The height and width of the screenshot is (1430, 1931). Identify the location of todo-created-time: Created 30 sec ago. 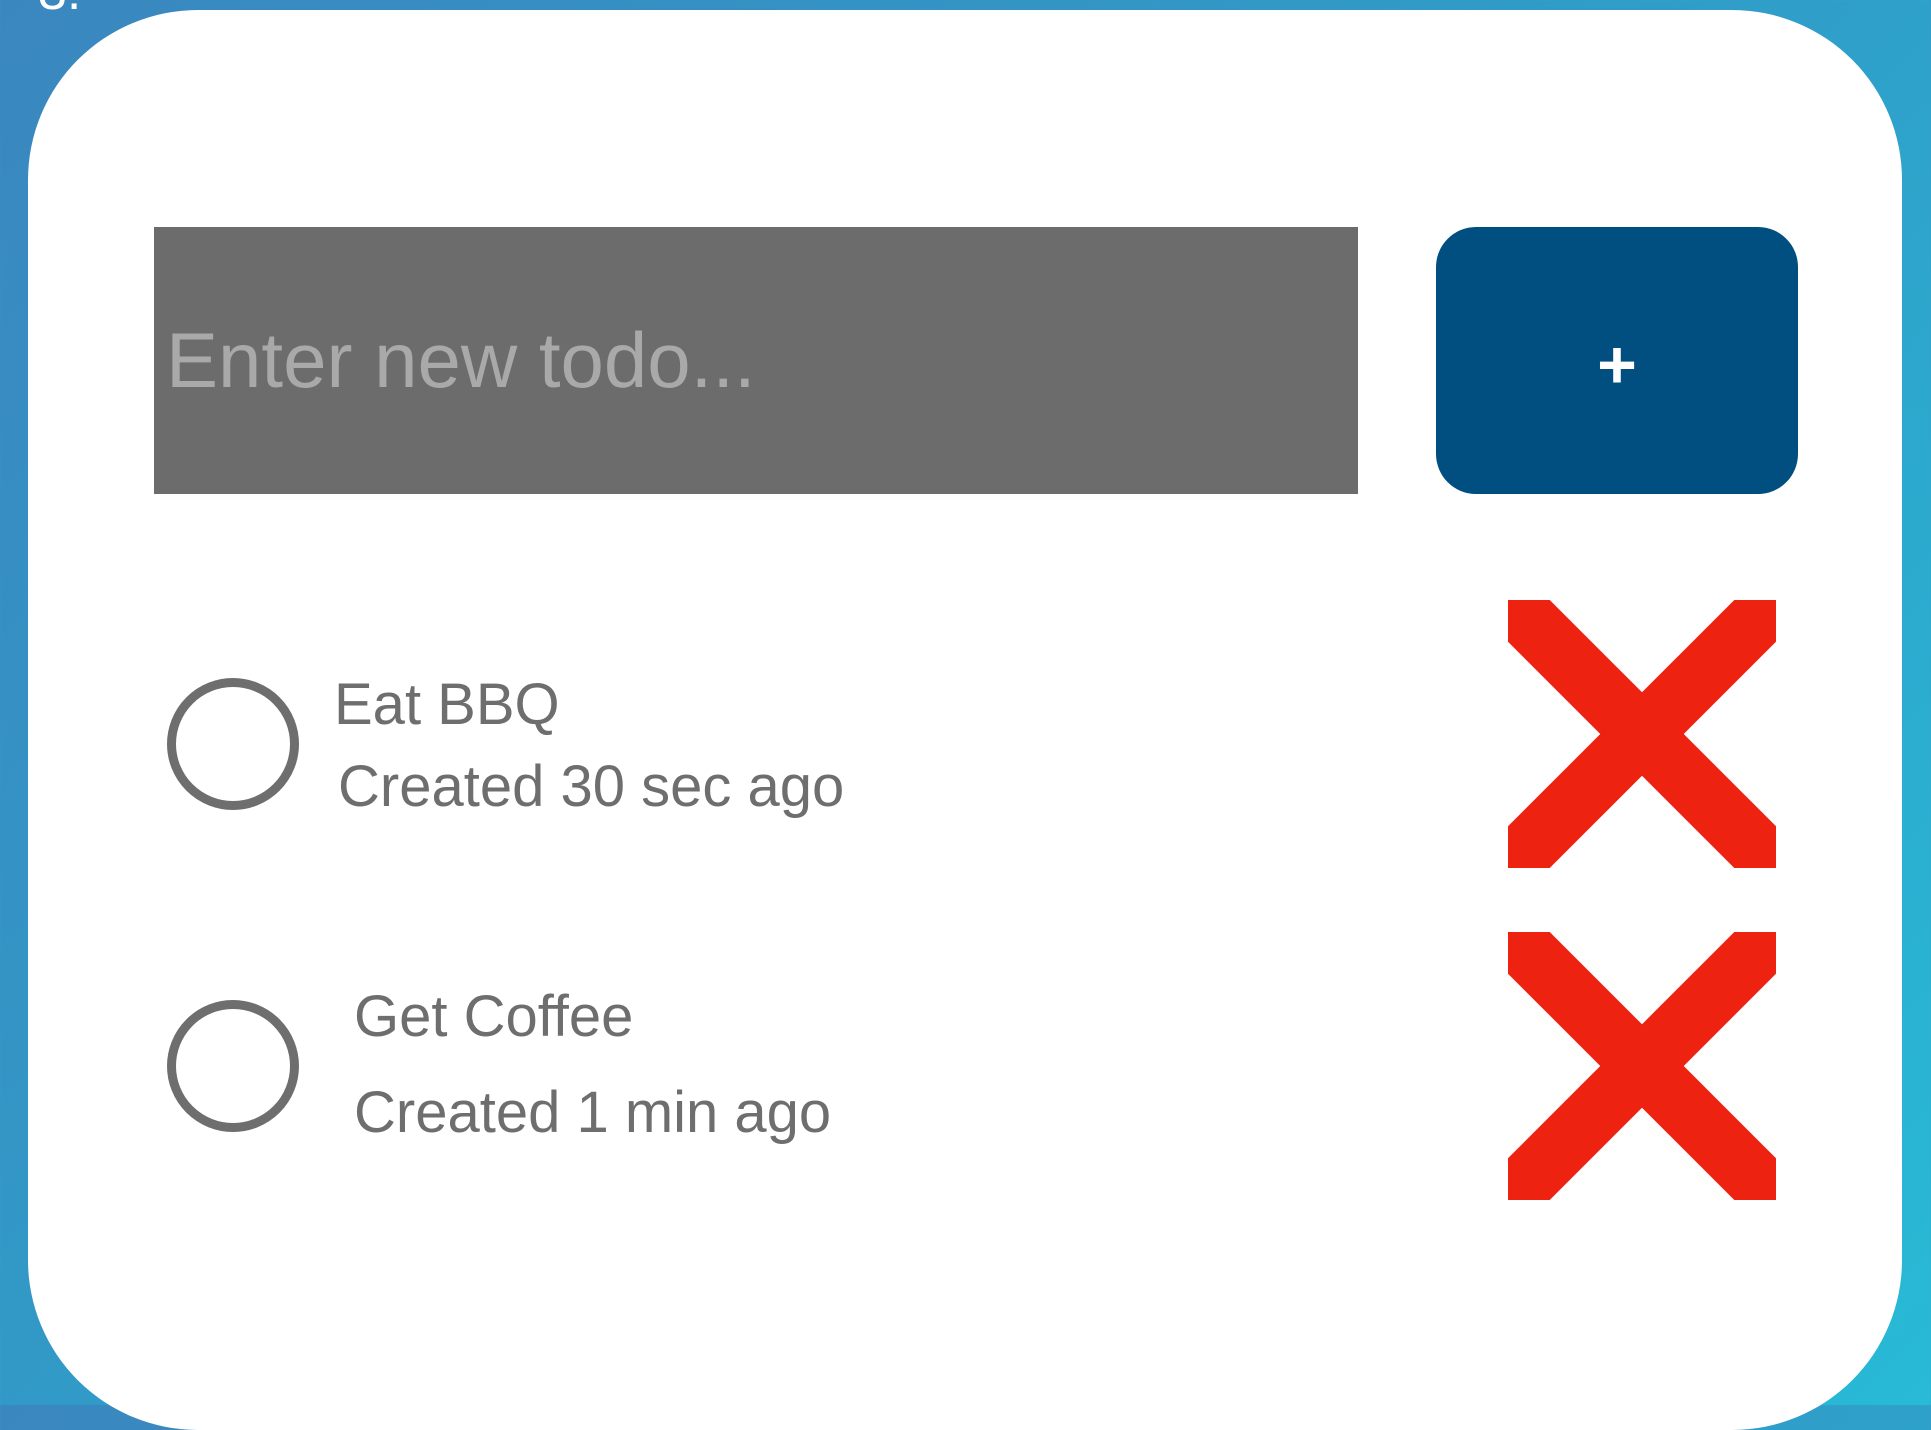
(591, 786).